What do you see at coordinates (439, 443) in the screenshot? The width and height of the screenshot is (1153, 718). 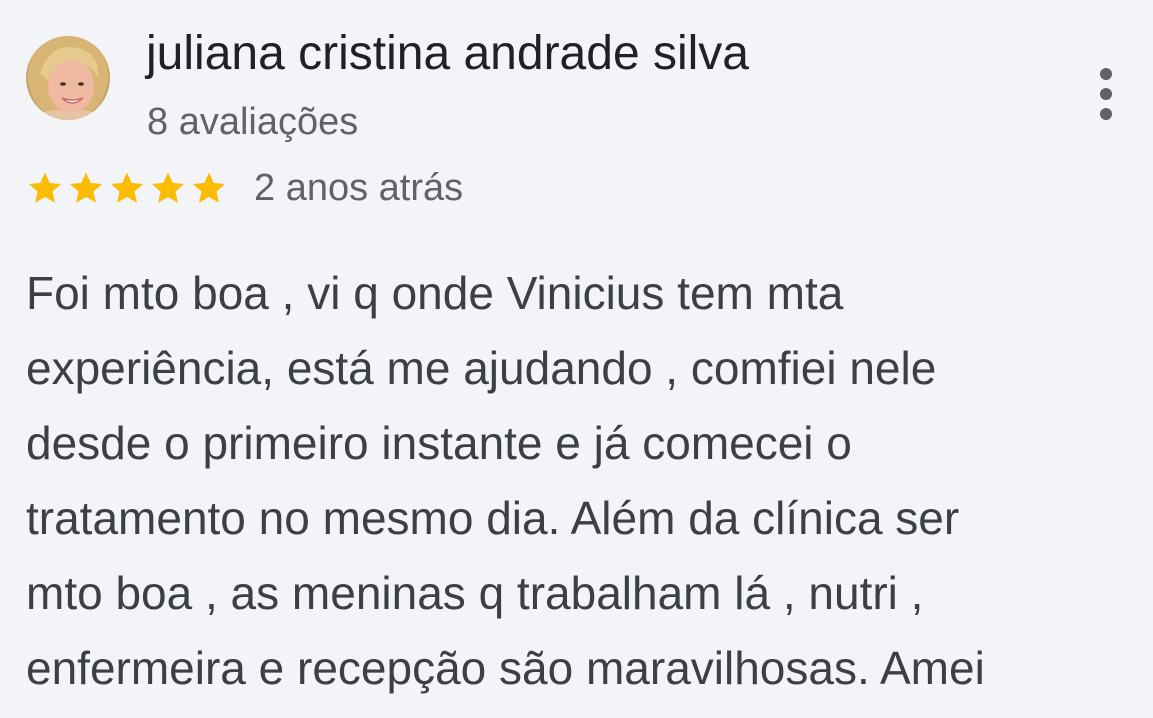 I see `review-text-line: desde o primeiro instante e já comecei o` at bounding box center [439, 443].